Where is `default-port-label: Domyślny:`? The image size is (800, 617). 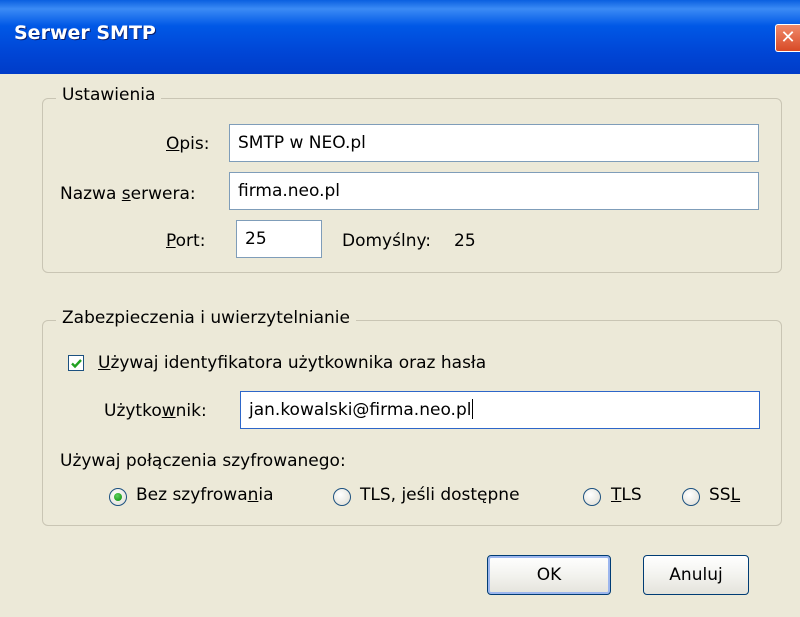
default-port-label: Domyślny: is located at coordinates (387, 241).